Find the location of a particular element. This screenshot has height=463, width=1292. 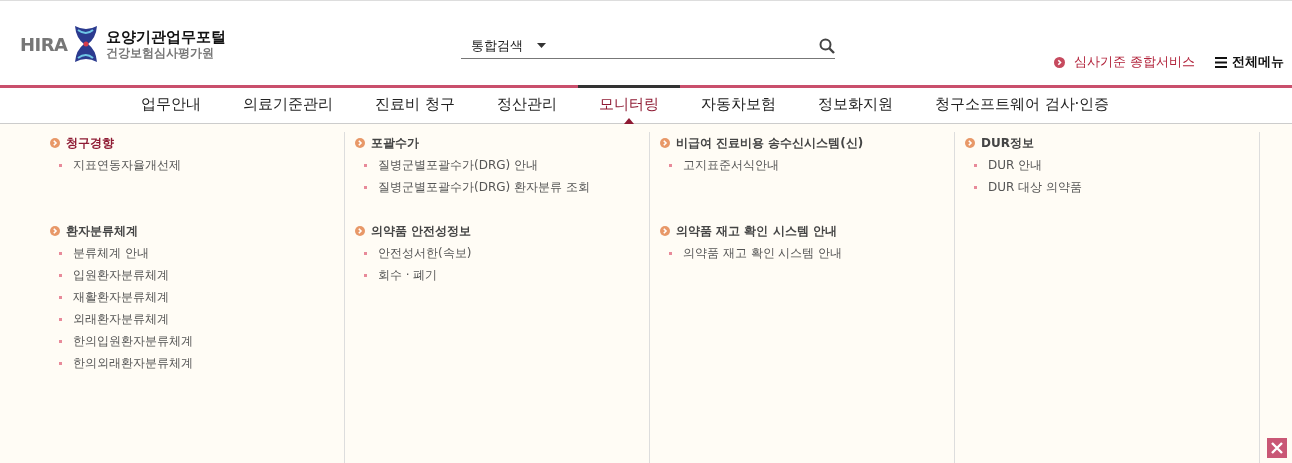

search-icon is located at coordinates (826, 45).